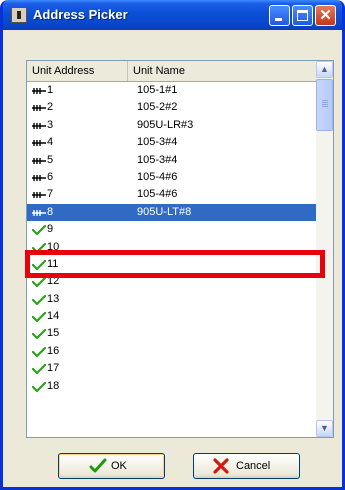 This screenshot has width=345, height=490. I want to click on unit-name-cell: 905U-LT#8, so click(164, 211).